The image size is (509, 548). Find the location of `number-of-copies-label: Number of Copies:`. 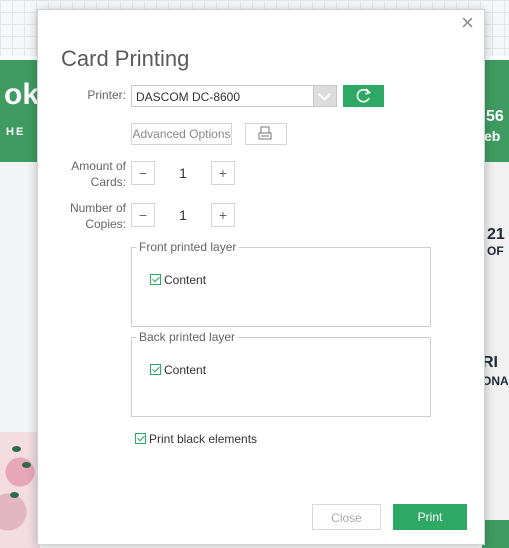

number-of-copies-label: Number of Copies: is located at coordinates (92, 216).